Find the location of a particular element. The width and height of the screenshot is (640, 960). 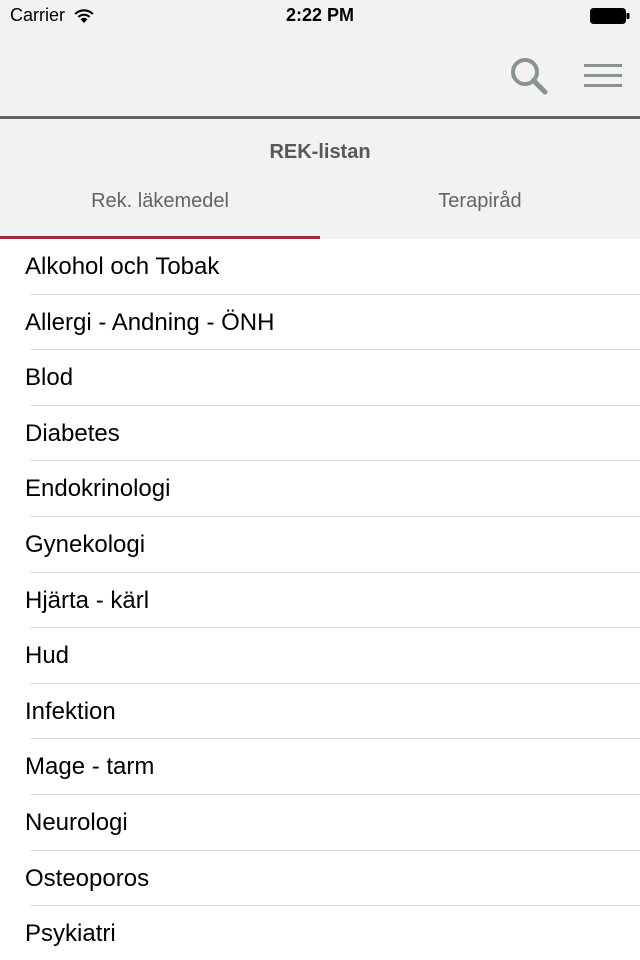

status-time: 2:22 PM is located at coordinates (320, 15).